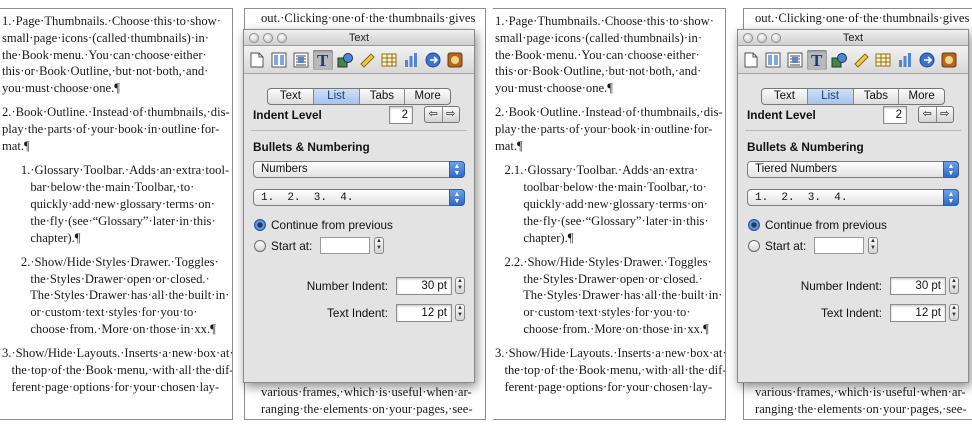 This screenshot has height=429, width=972. I want to click on continue-from-previous-option: Continue from previous, so click(817, 225).